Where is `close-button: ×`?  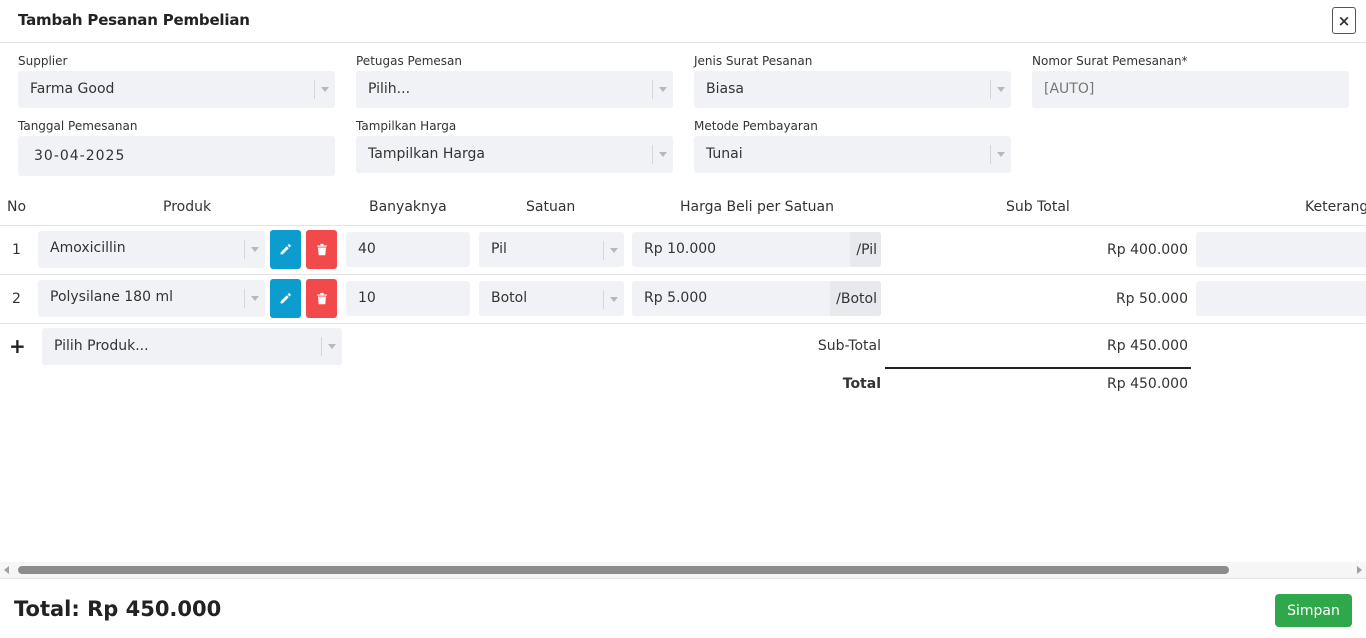 close-button: × is located at coordinates (1344, 20).